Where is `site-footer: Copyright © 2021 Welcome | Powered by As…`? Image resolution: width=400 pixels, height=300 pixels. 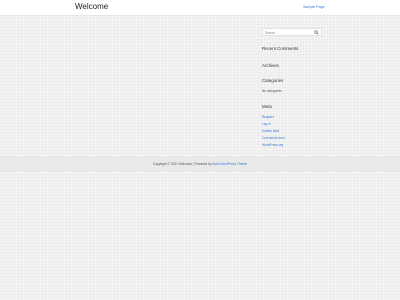
site-footer: Copyright © 2021 Welcome | Powered by As… is located at coordinates (200, 164).